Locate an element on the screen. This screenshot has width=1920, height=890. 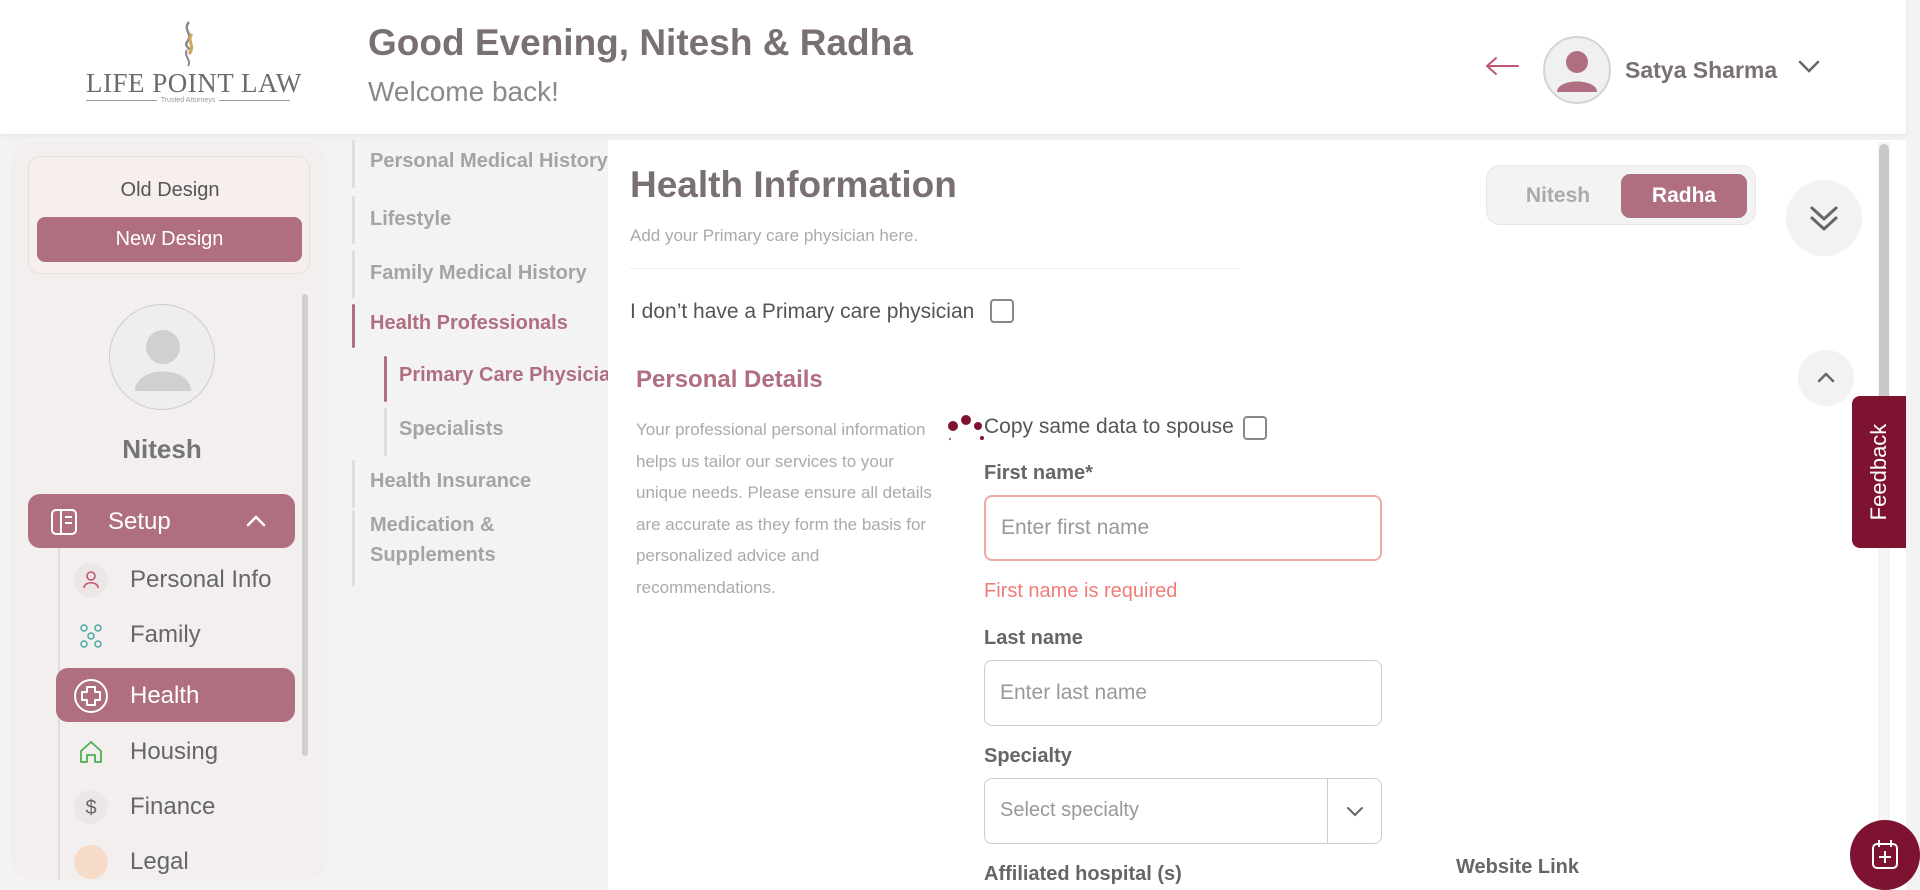
sidebar-item-health: Health is located at coordinates (175, 695).